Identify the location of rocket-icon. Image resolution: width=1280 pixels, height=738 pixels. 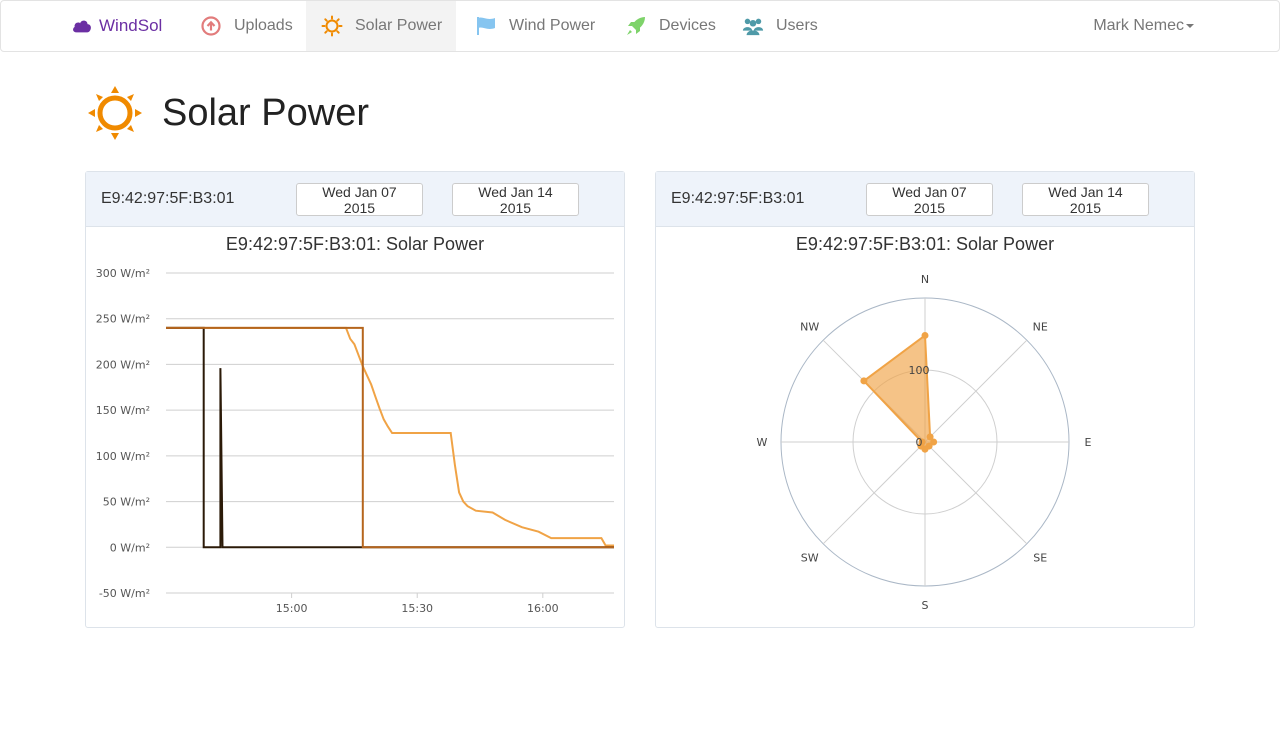
(636, 26).